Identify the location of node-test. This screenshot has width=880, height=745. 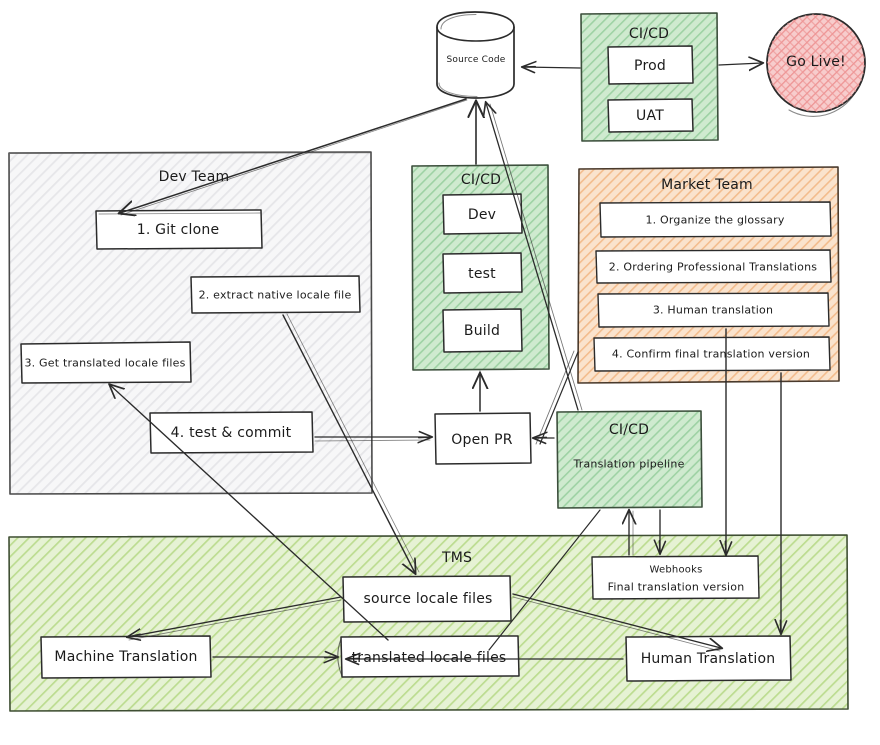
(482, 273).